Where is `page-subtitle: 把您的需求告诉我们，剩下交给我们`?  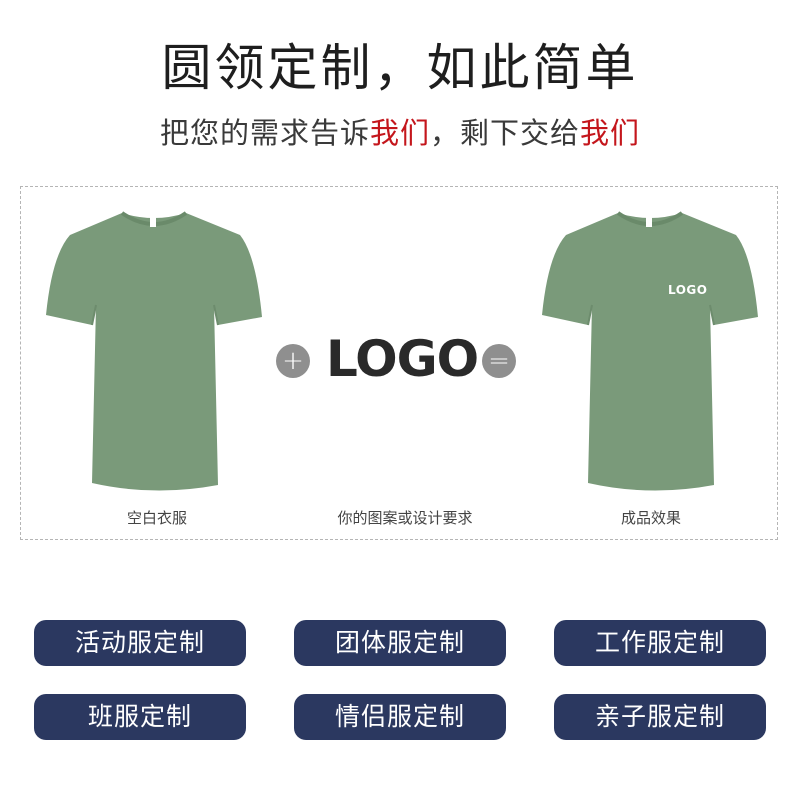 page-subtitle: 把您的需求告诉我们，剩下交给我们 is located at coordinates (400, 131).